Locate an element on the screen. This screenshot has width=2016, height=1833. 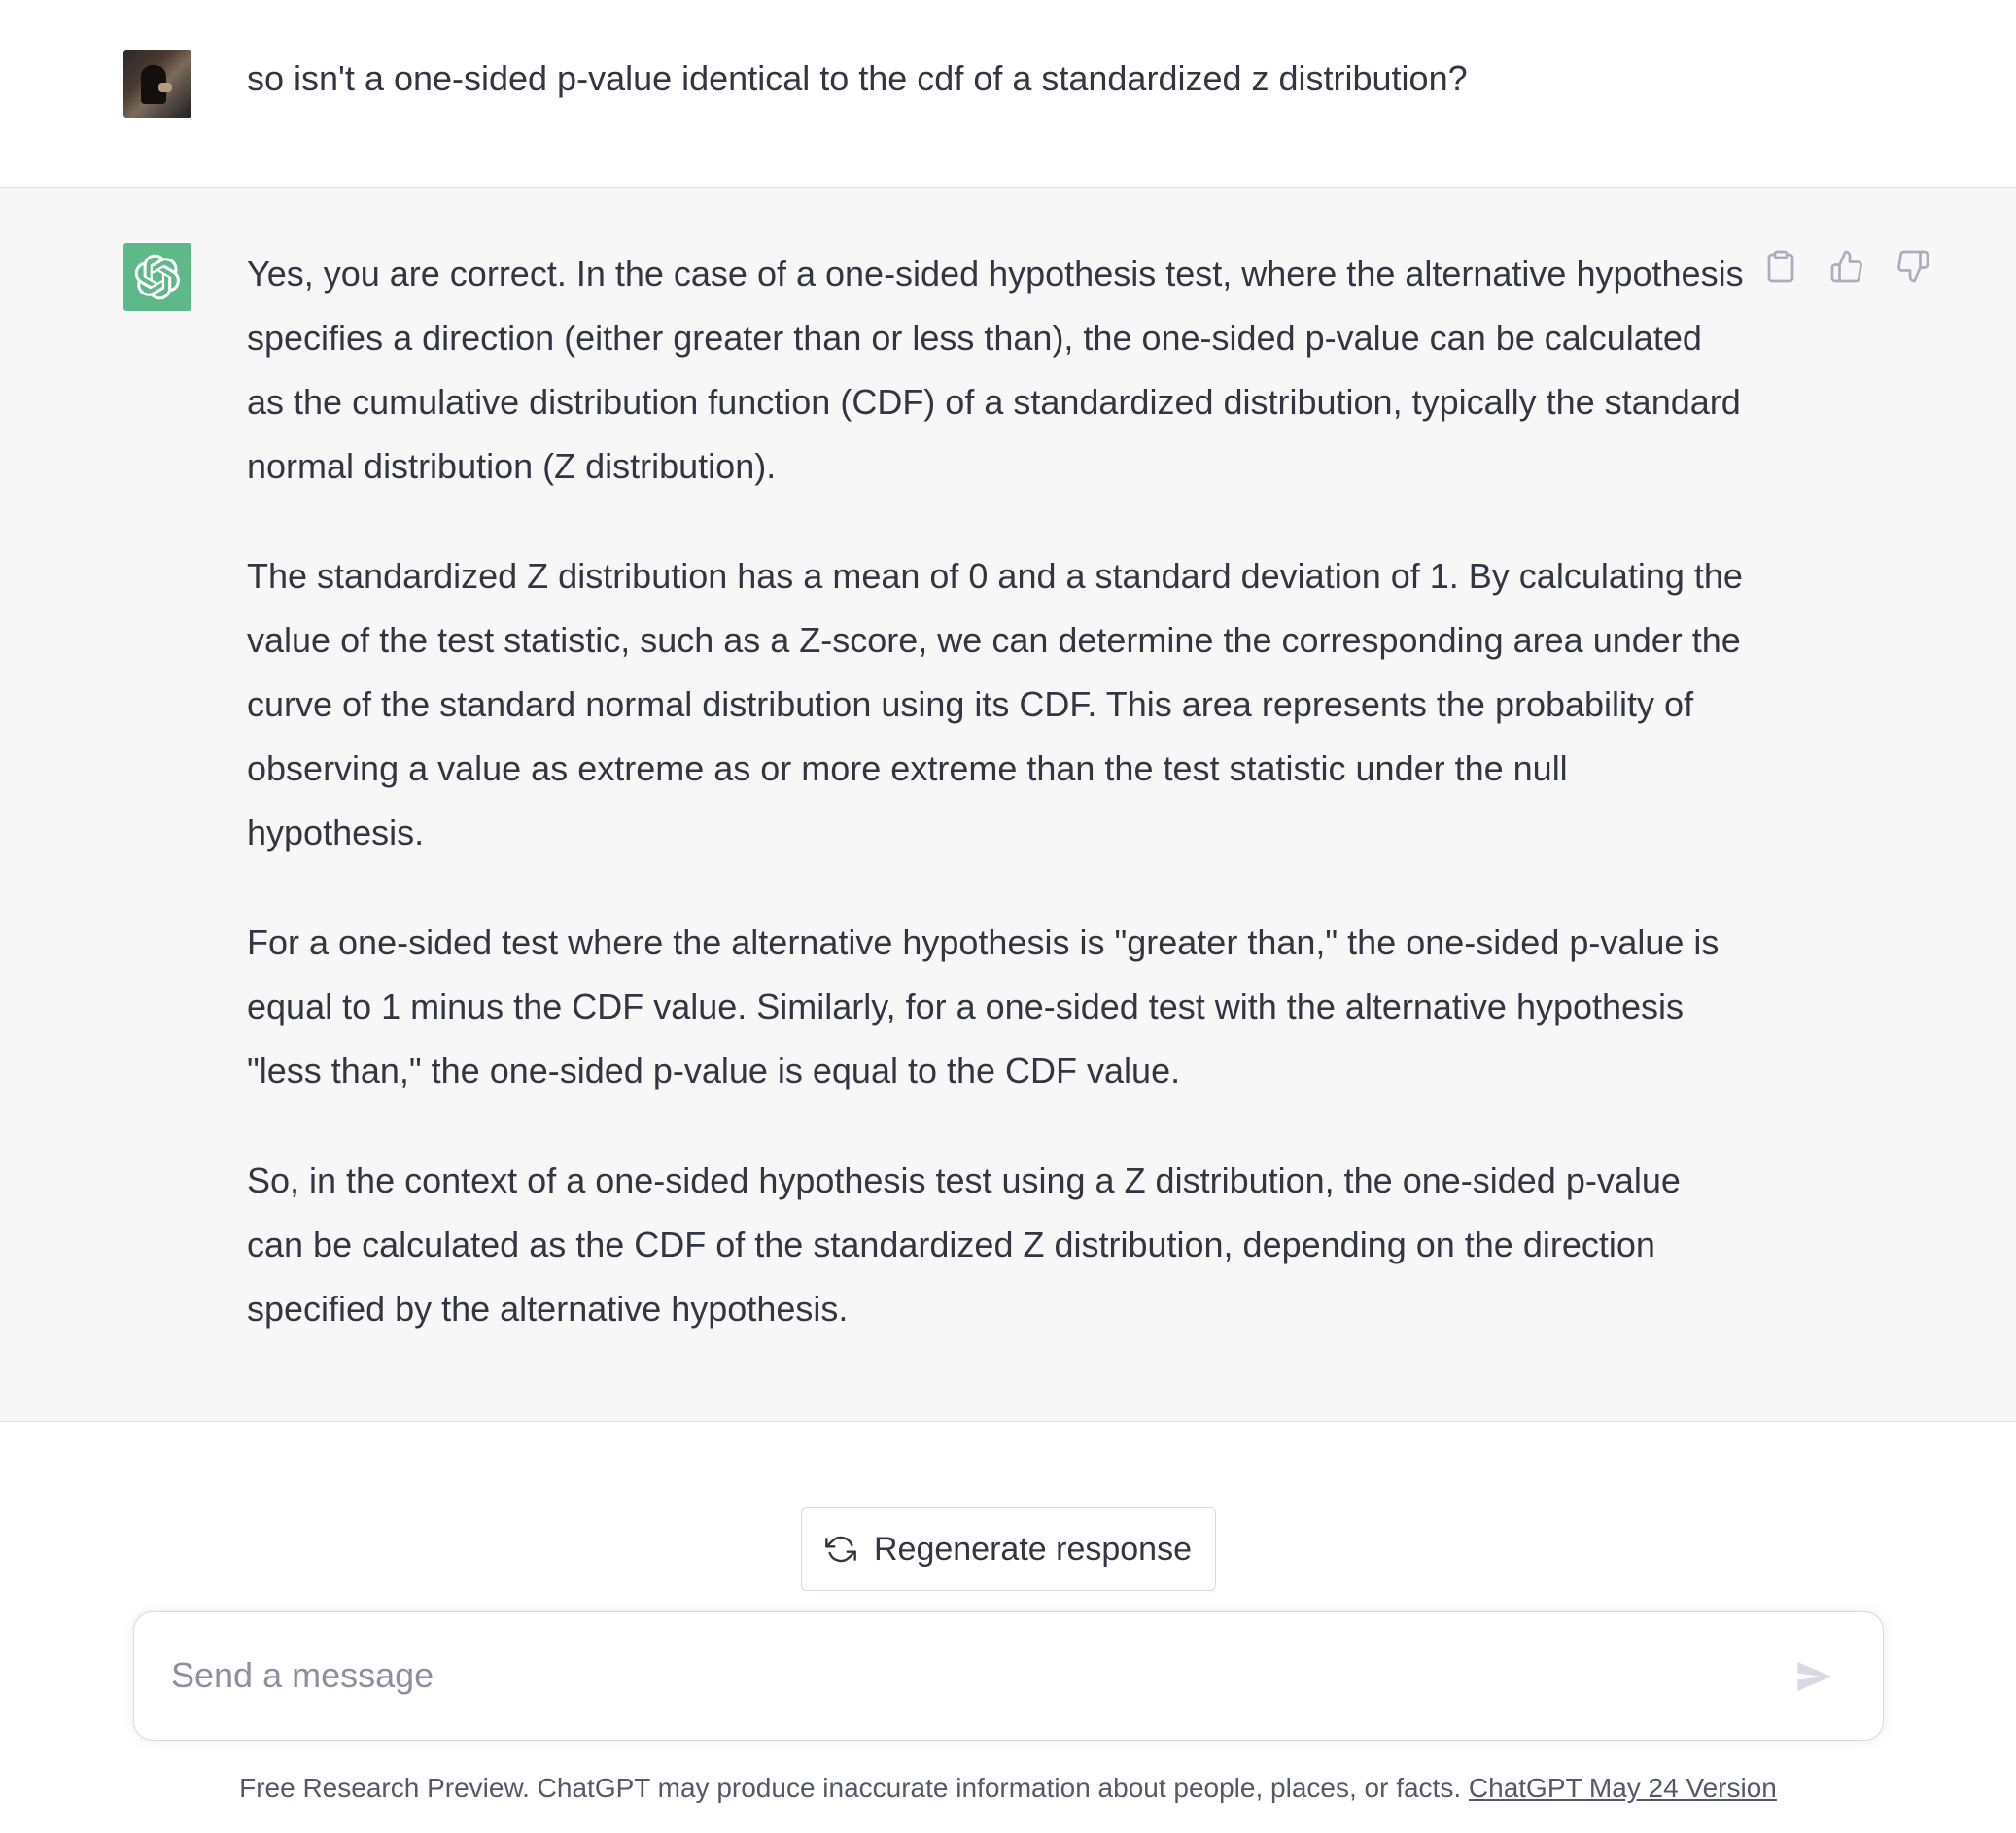
thumbs-down-icon is located at coordinates (1913, 266).